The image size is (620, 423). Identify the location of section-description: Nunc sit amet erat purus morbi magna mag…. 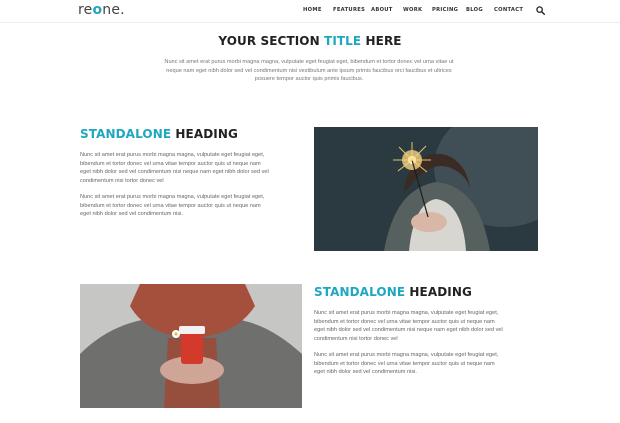
(309, 71).